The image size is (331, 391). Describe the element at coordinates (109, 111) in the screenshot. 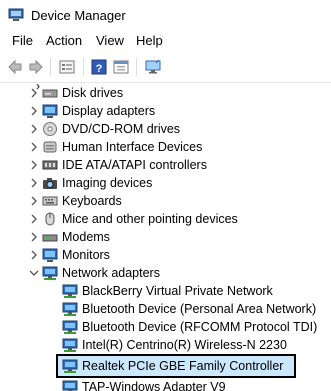

I see `tree-item-label: Display adapters` at that location.